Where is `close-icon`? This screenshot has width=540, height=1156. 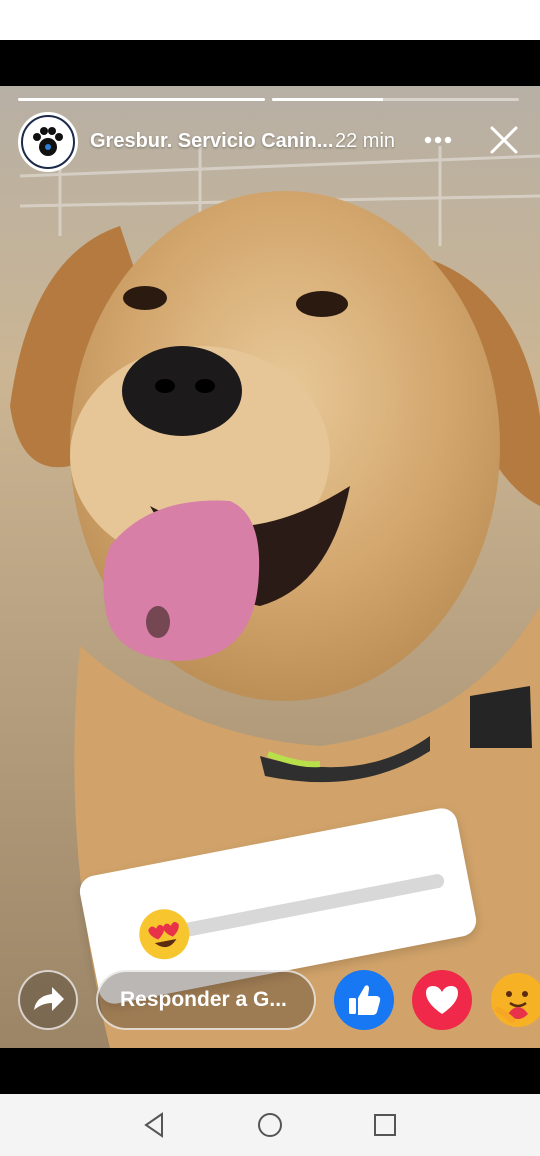 close-icon is located at coordinates (504, 140).